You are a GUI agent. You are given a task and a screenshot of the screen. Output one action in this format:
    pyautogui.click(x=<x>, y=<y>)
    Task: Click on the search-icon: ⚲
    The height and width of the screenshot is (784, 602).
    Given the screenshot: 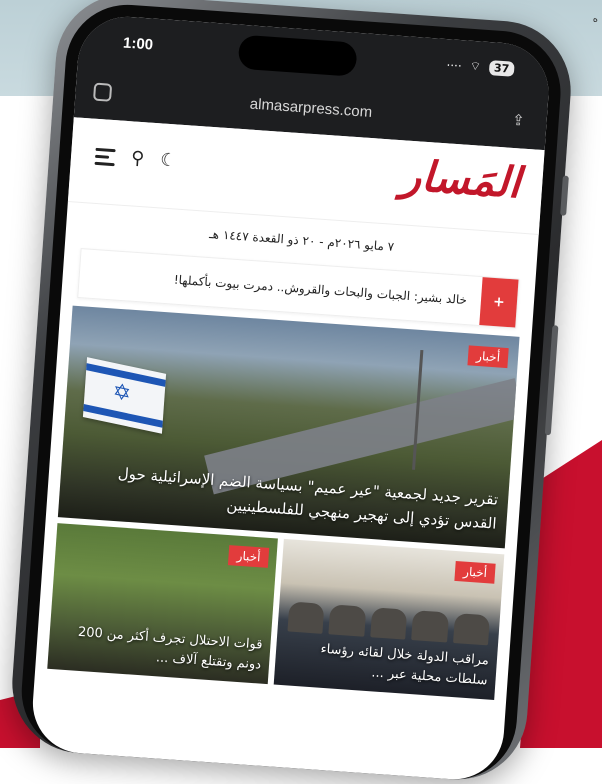 What is the action you would take?
    pyautogui.click(x=137, y=158)
    